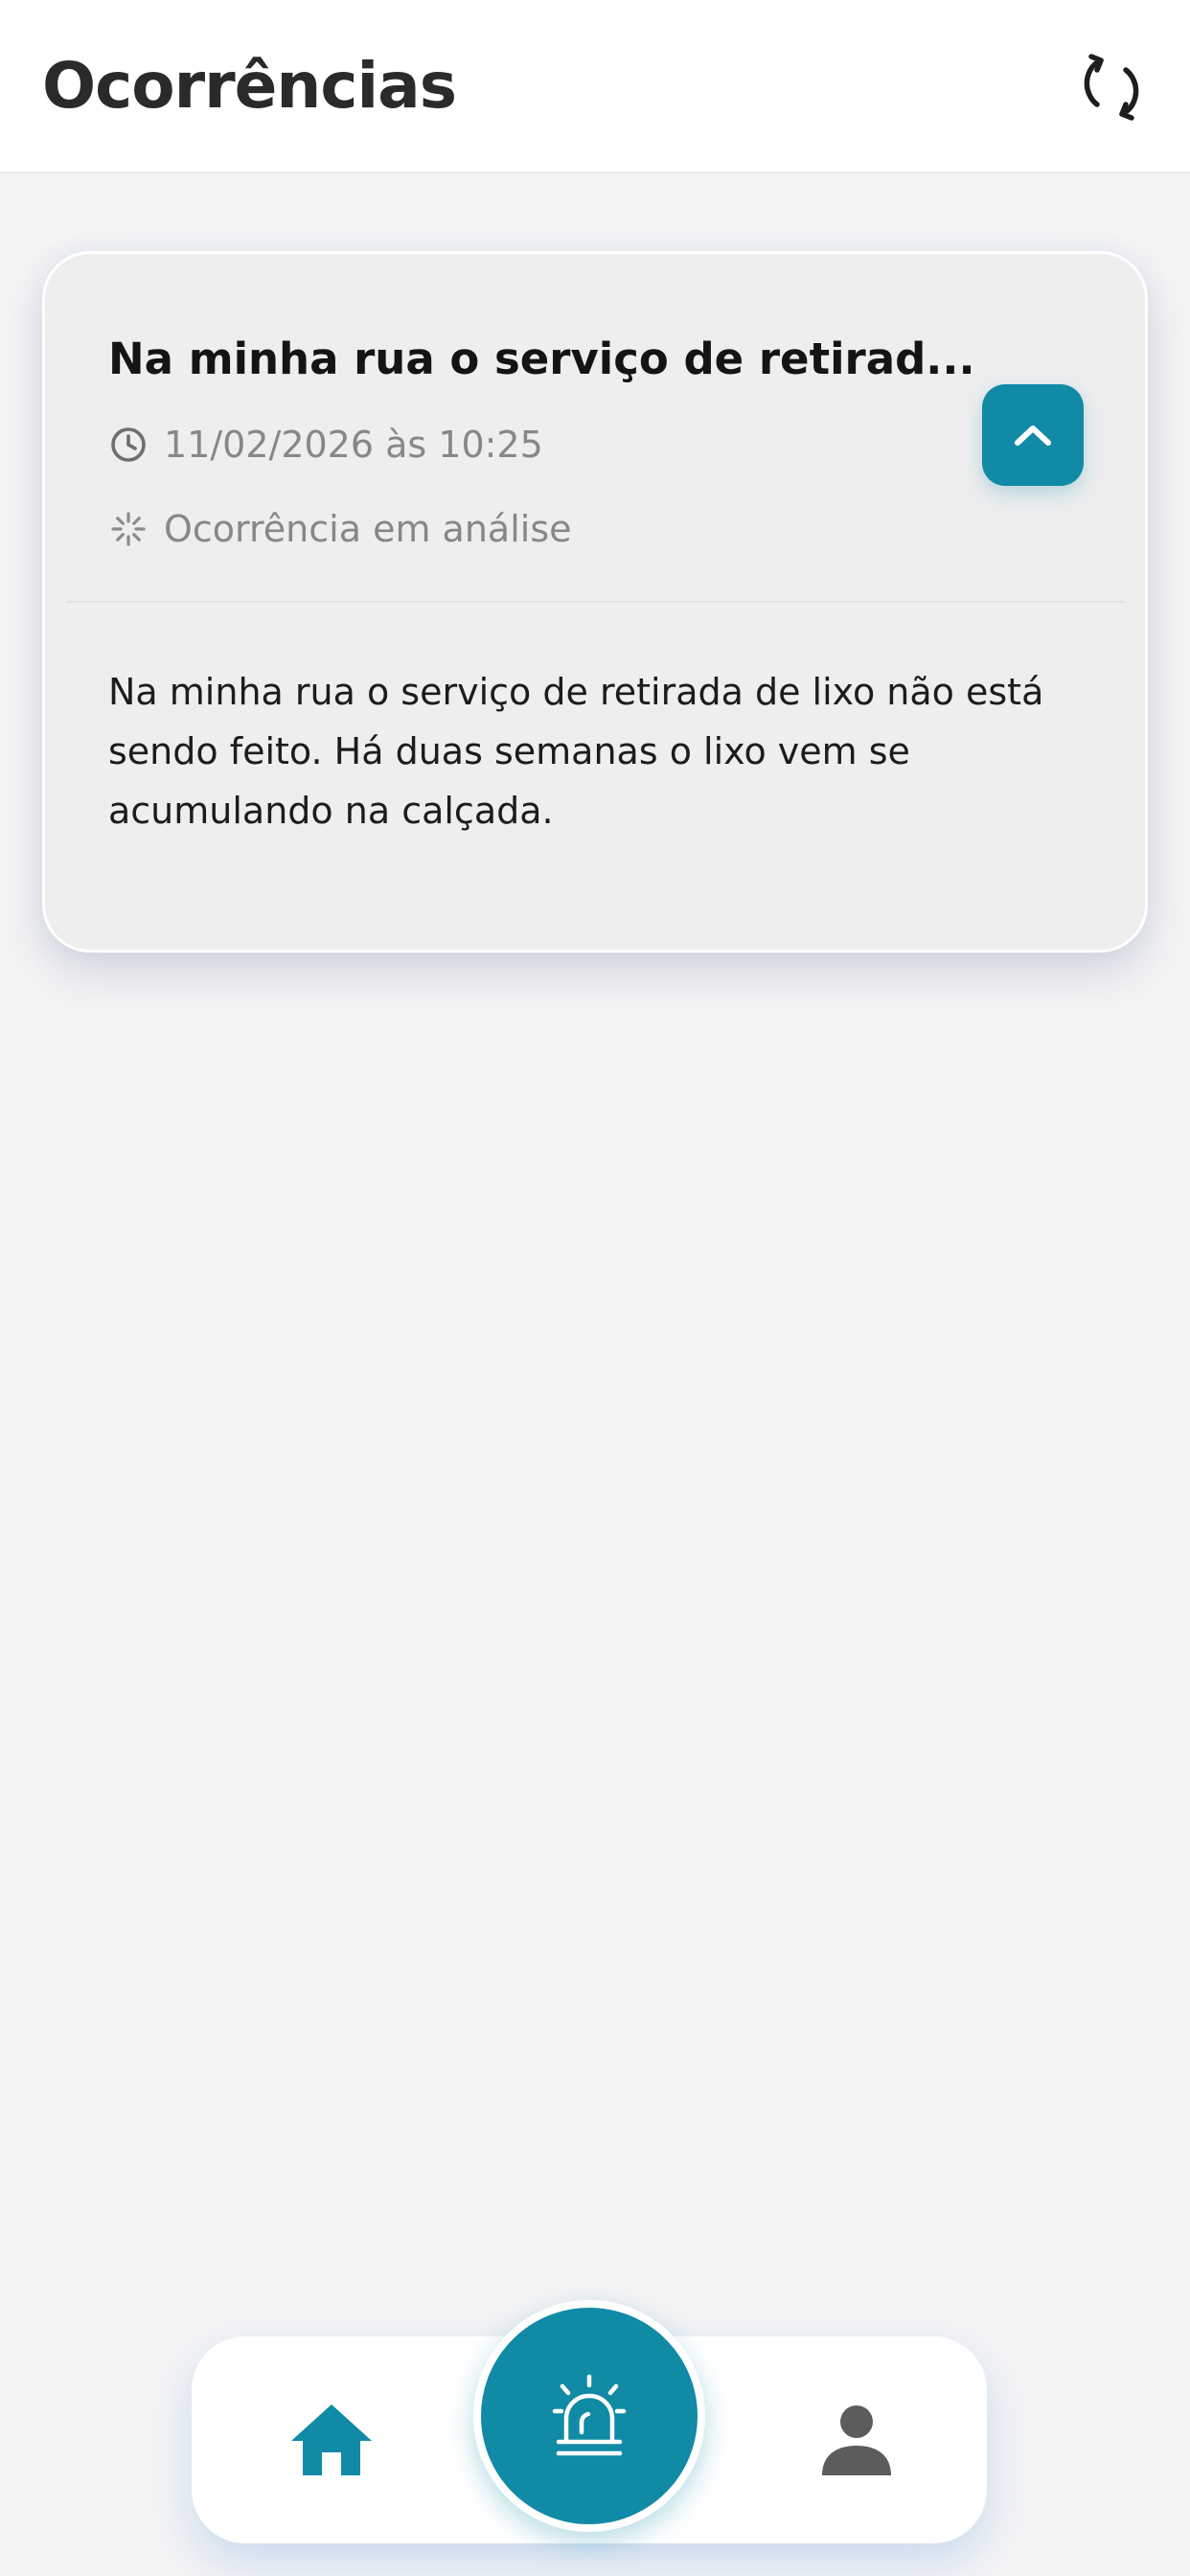 The width and height of the screenshot is (1190, 2576). What do you see at coordinates (354, 445) in the screenshot?
I see `occurrence-date: 11/02/2026 às 10:25` at bounding box center [354, 445].